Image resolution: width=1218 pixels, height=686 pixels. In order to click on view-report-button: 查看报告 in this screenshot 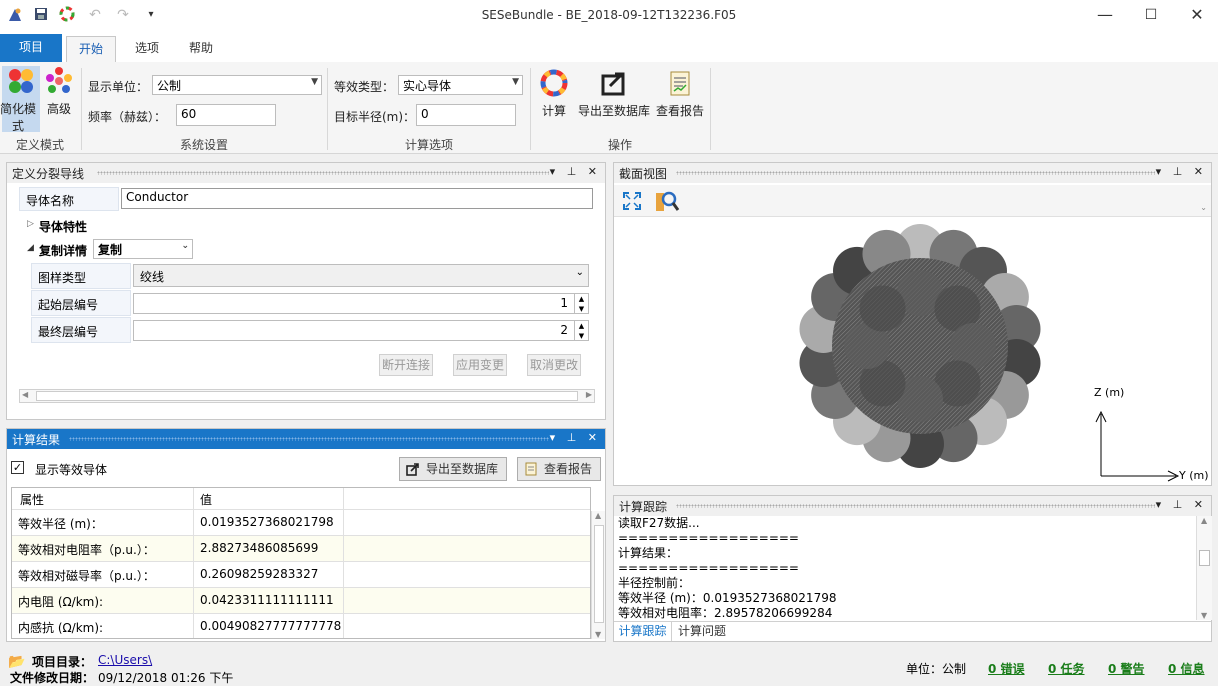, I will do `click(680, 93)`.